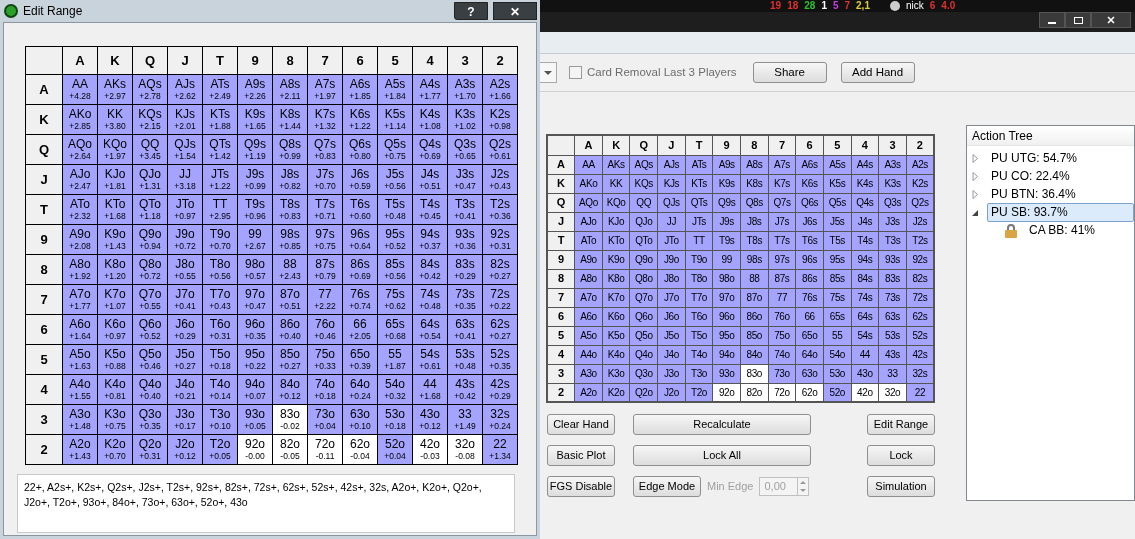 This screenshot has height=539, width=1135. Describe the element at coordinates (561, 164) in the screenshot. I see `row-header: A` at that location.